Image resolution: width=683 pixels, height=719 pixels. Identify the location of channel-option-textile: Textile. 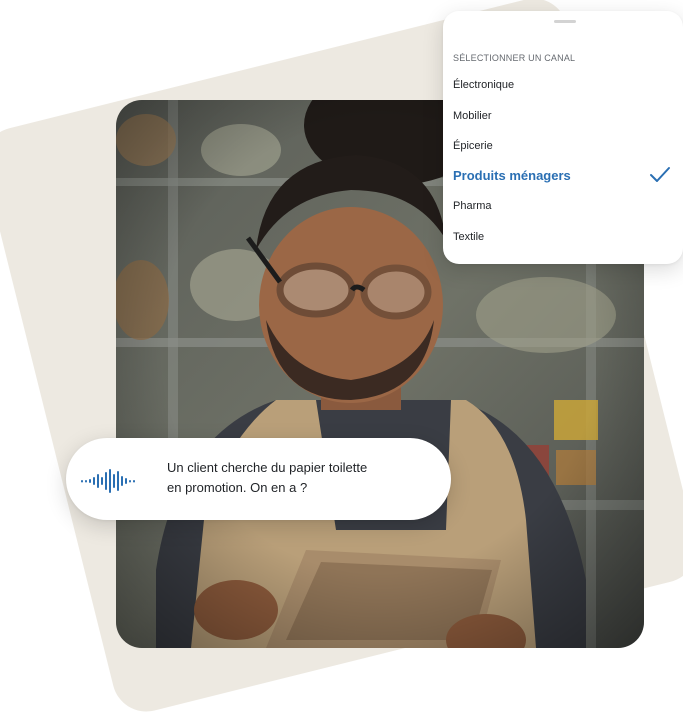
(562, 237).